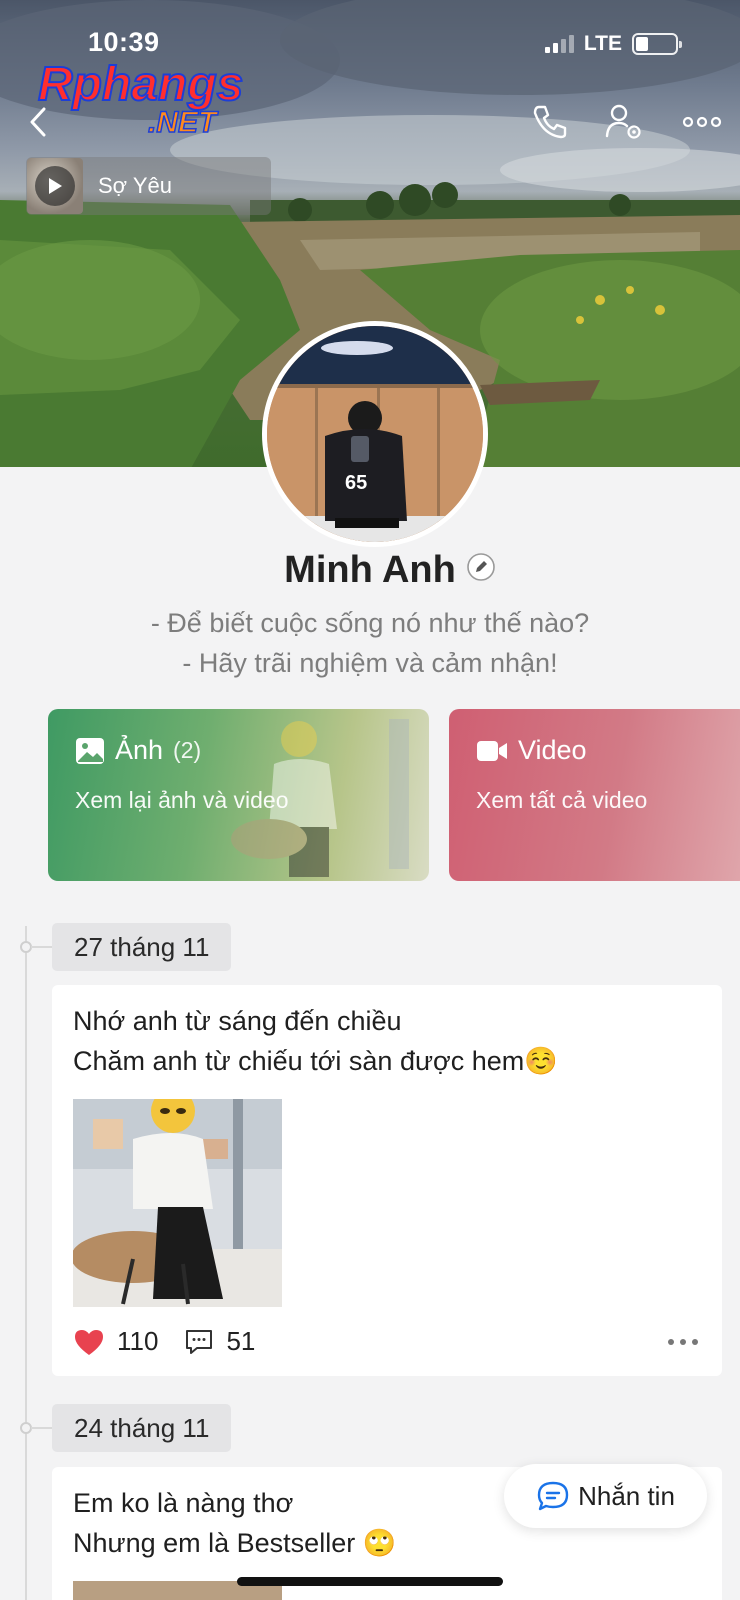 The image size is (740, 1600). What do you see at coordinates (187, 750) in the screenshot?
I see `photos-count: (2)` at bounding box center [187, 750].